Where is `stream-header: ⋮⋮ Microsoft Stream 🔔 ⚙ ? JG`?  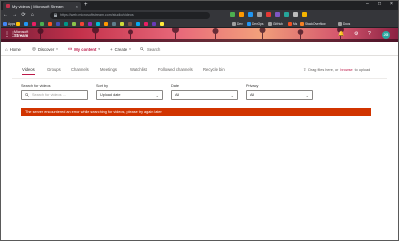
stream-header: ⋮⋮ Microsoft Stream 🔔 ⚙ ? JG is located at coordinates (199, 35).